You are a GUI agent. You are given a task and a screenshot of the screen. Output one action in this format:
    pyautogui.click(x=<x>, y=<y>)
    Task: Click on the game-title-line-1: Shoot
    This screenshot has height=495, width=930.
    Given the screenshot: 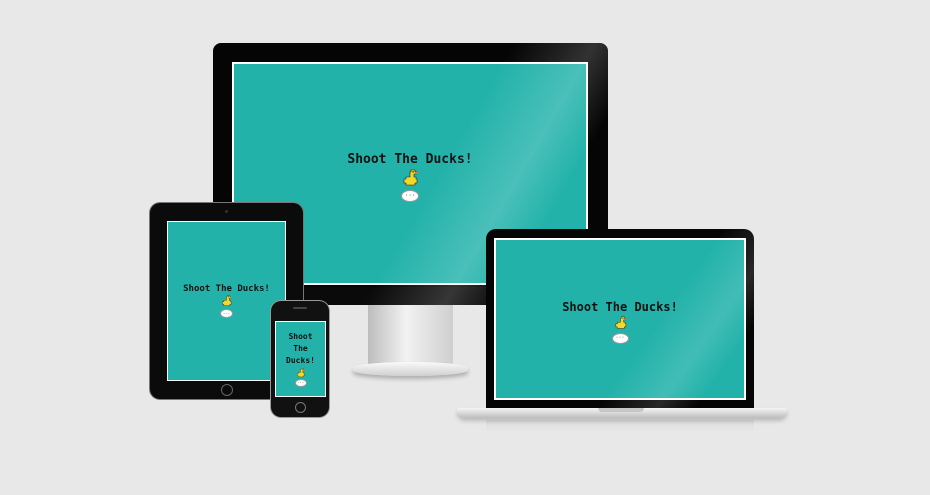 What is the action you would take?
    pyautogui.click(x=300, y=336)
    